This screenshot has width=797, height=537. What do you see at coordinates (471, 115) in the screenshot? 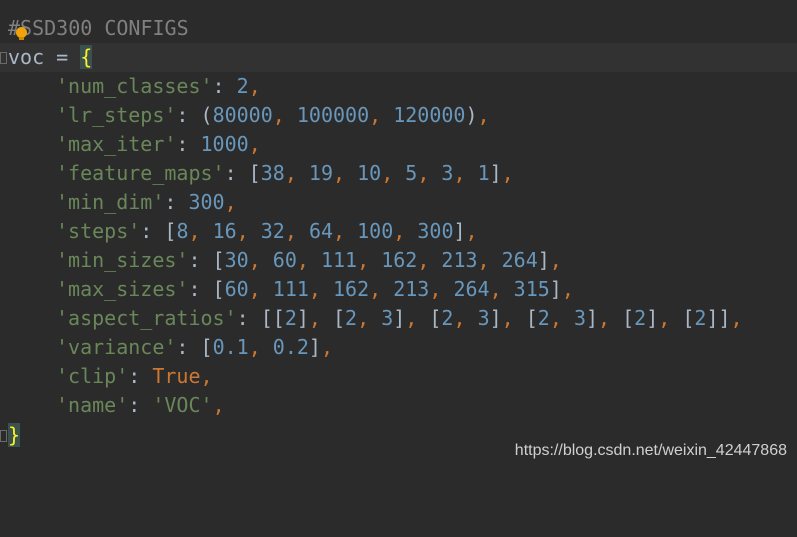
I see `close-bracket: )` at bounding box center [471, 115].